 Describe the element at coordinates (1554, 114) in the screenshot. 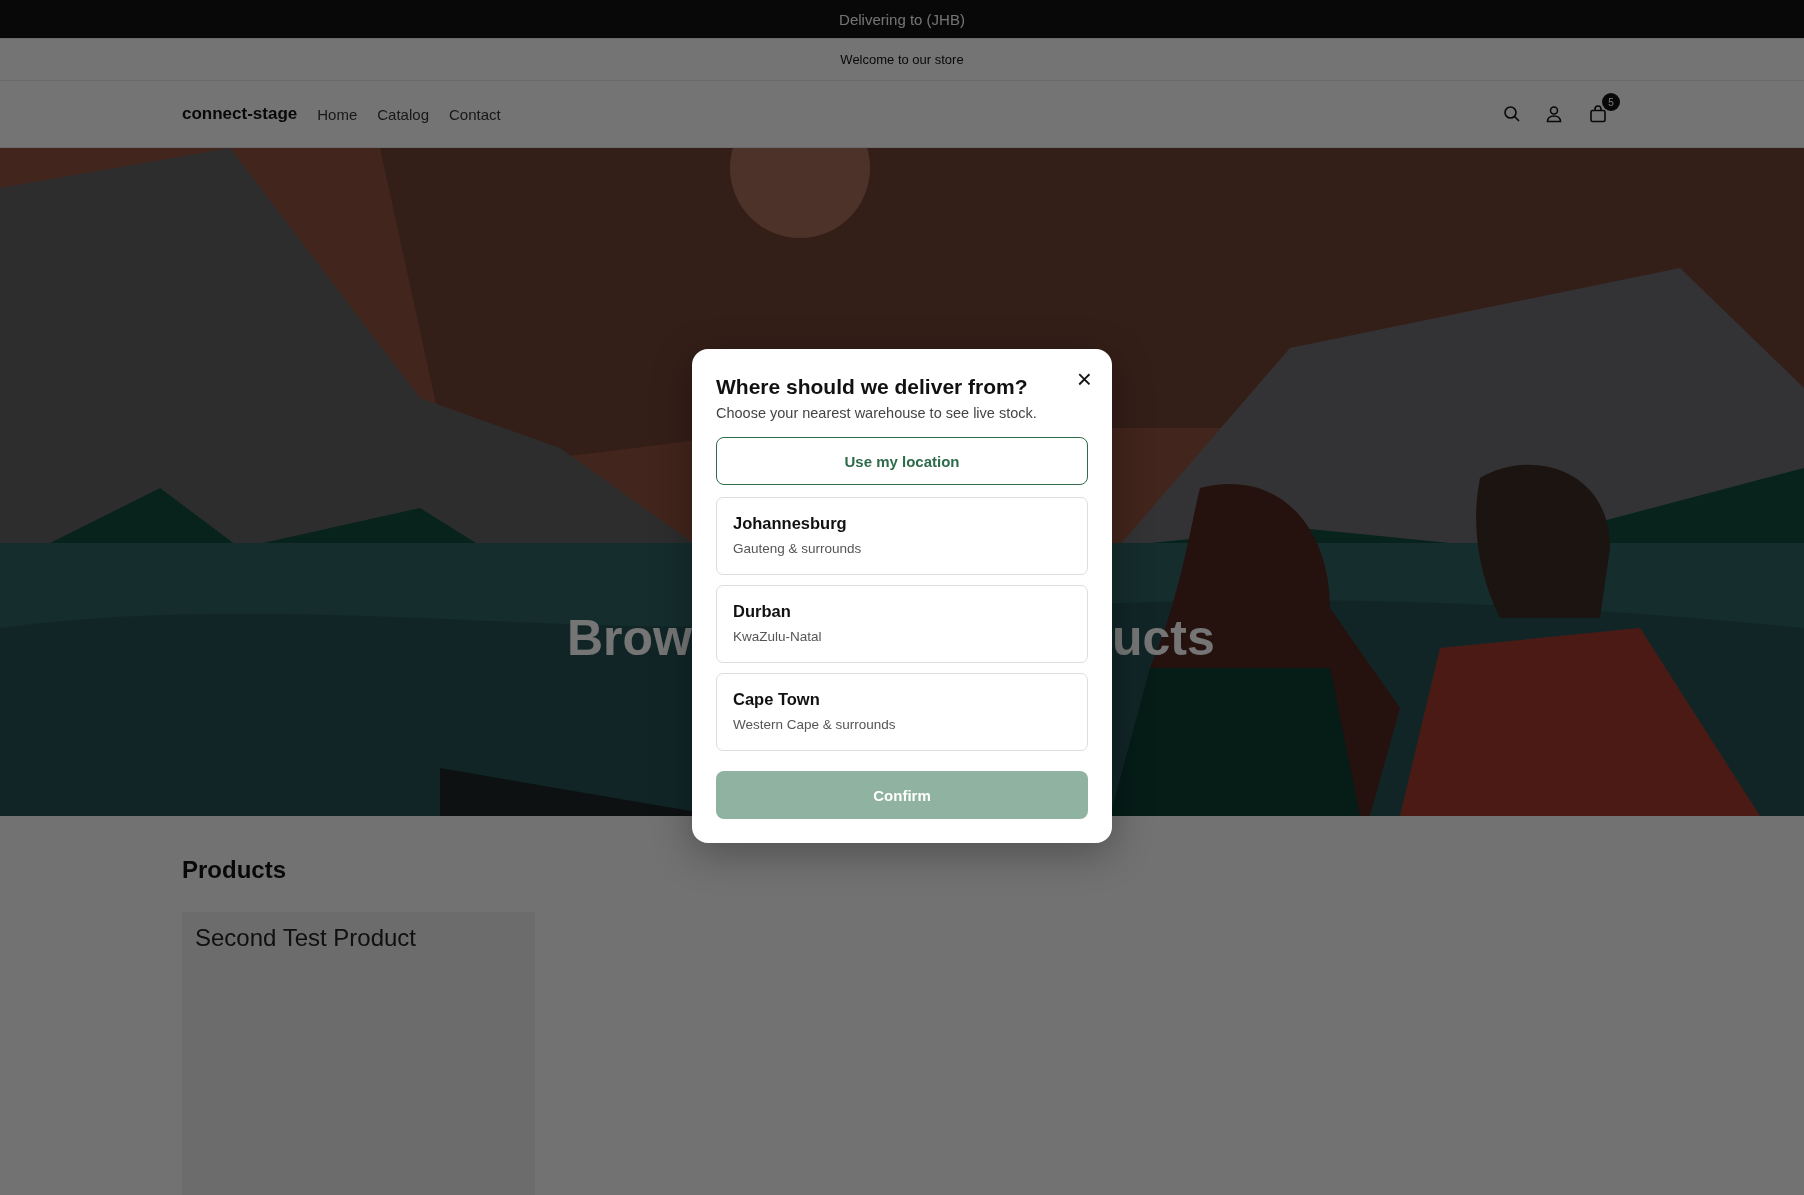

I see `account-icon` at that location.